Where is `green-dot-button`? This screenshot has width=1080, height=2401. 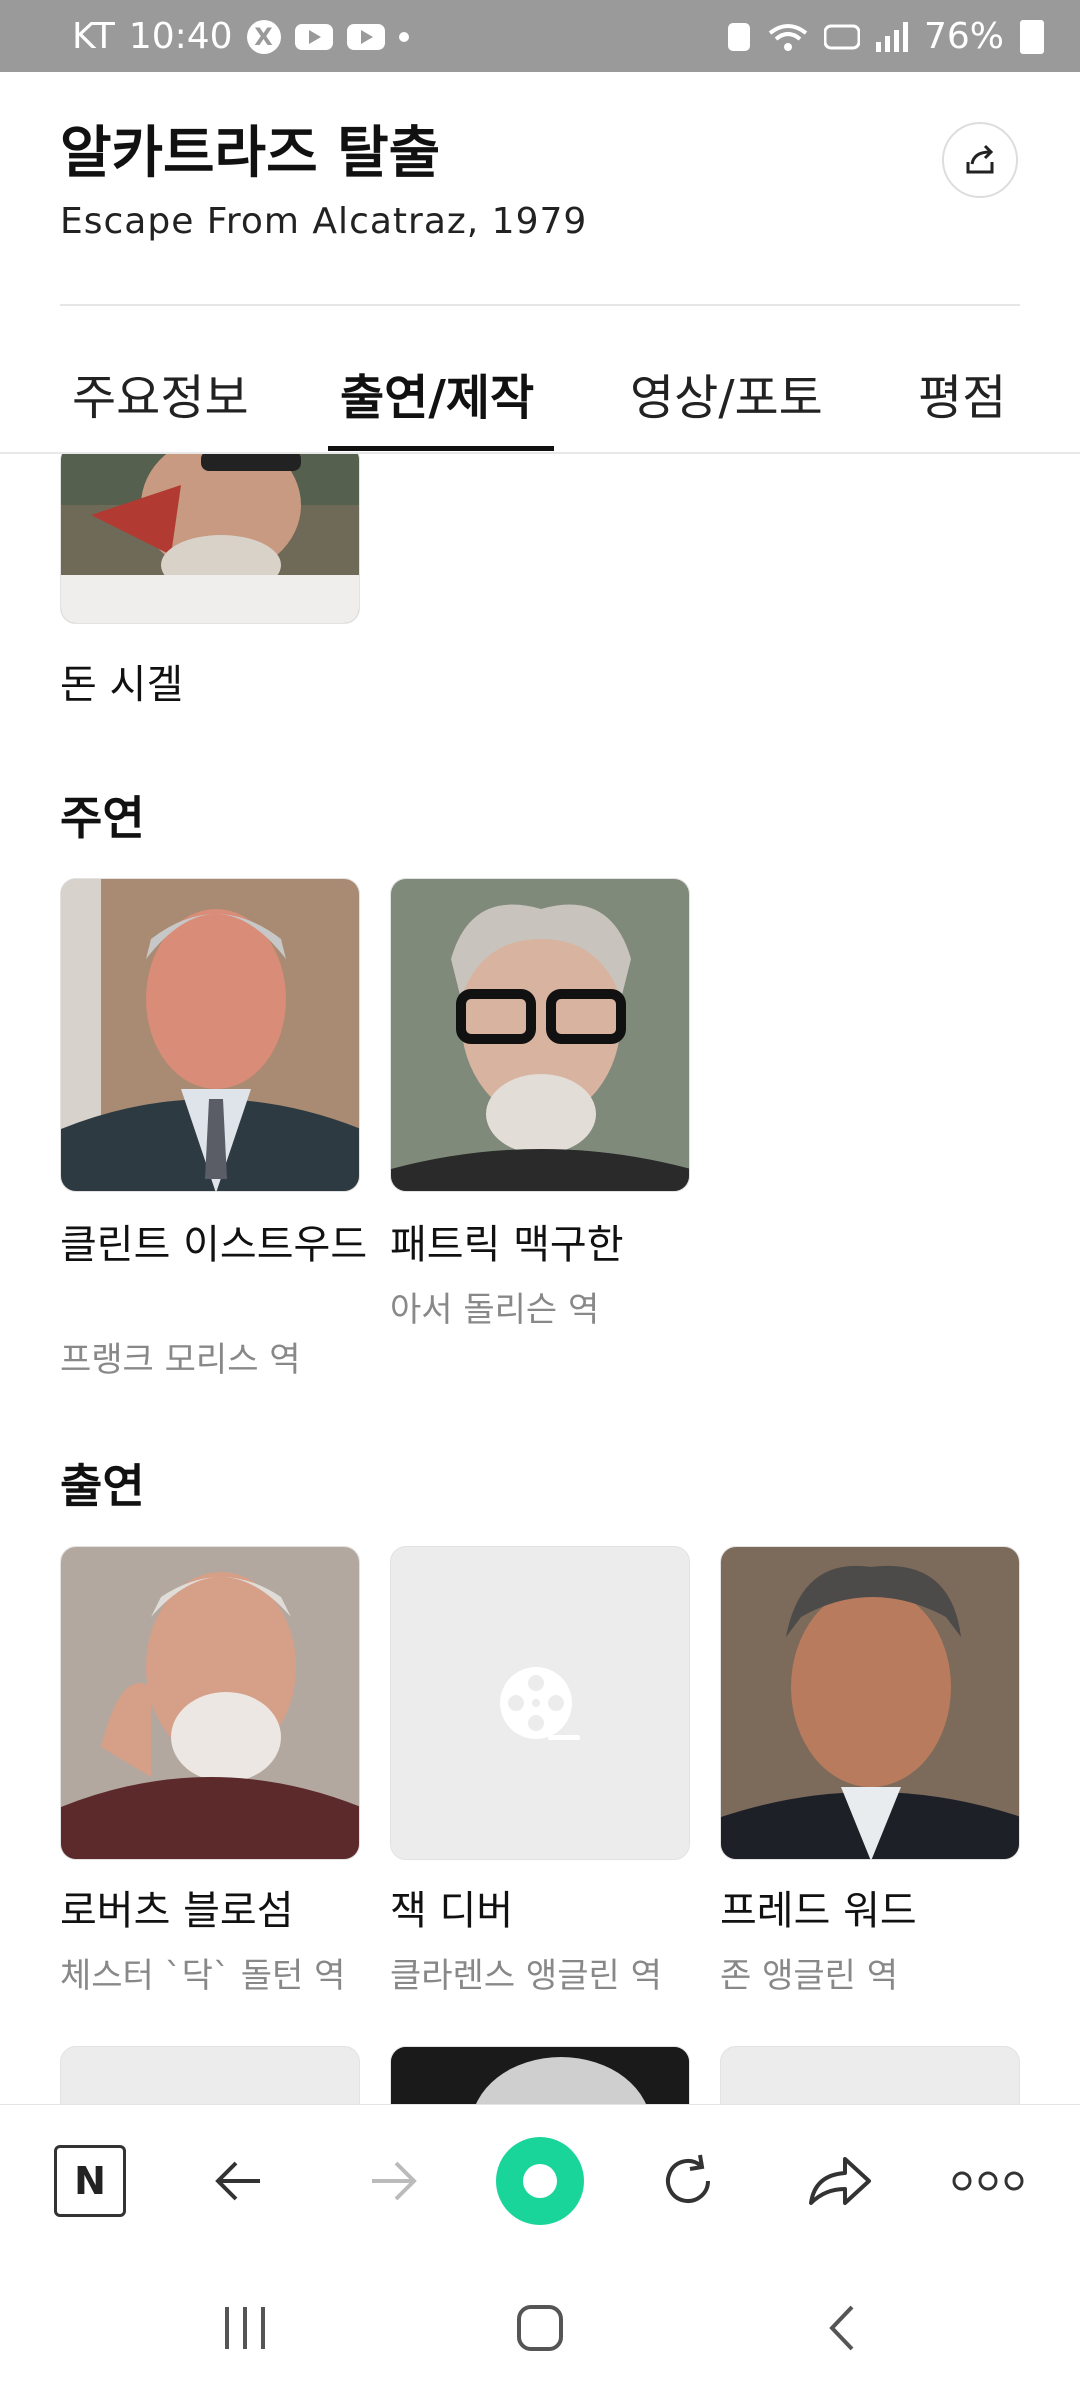
green-dot-button is located at coordinates (540, 2181).